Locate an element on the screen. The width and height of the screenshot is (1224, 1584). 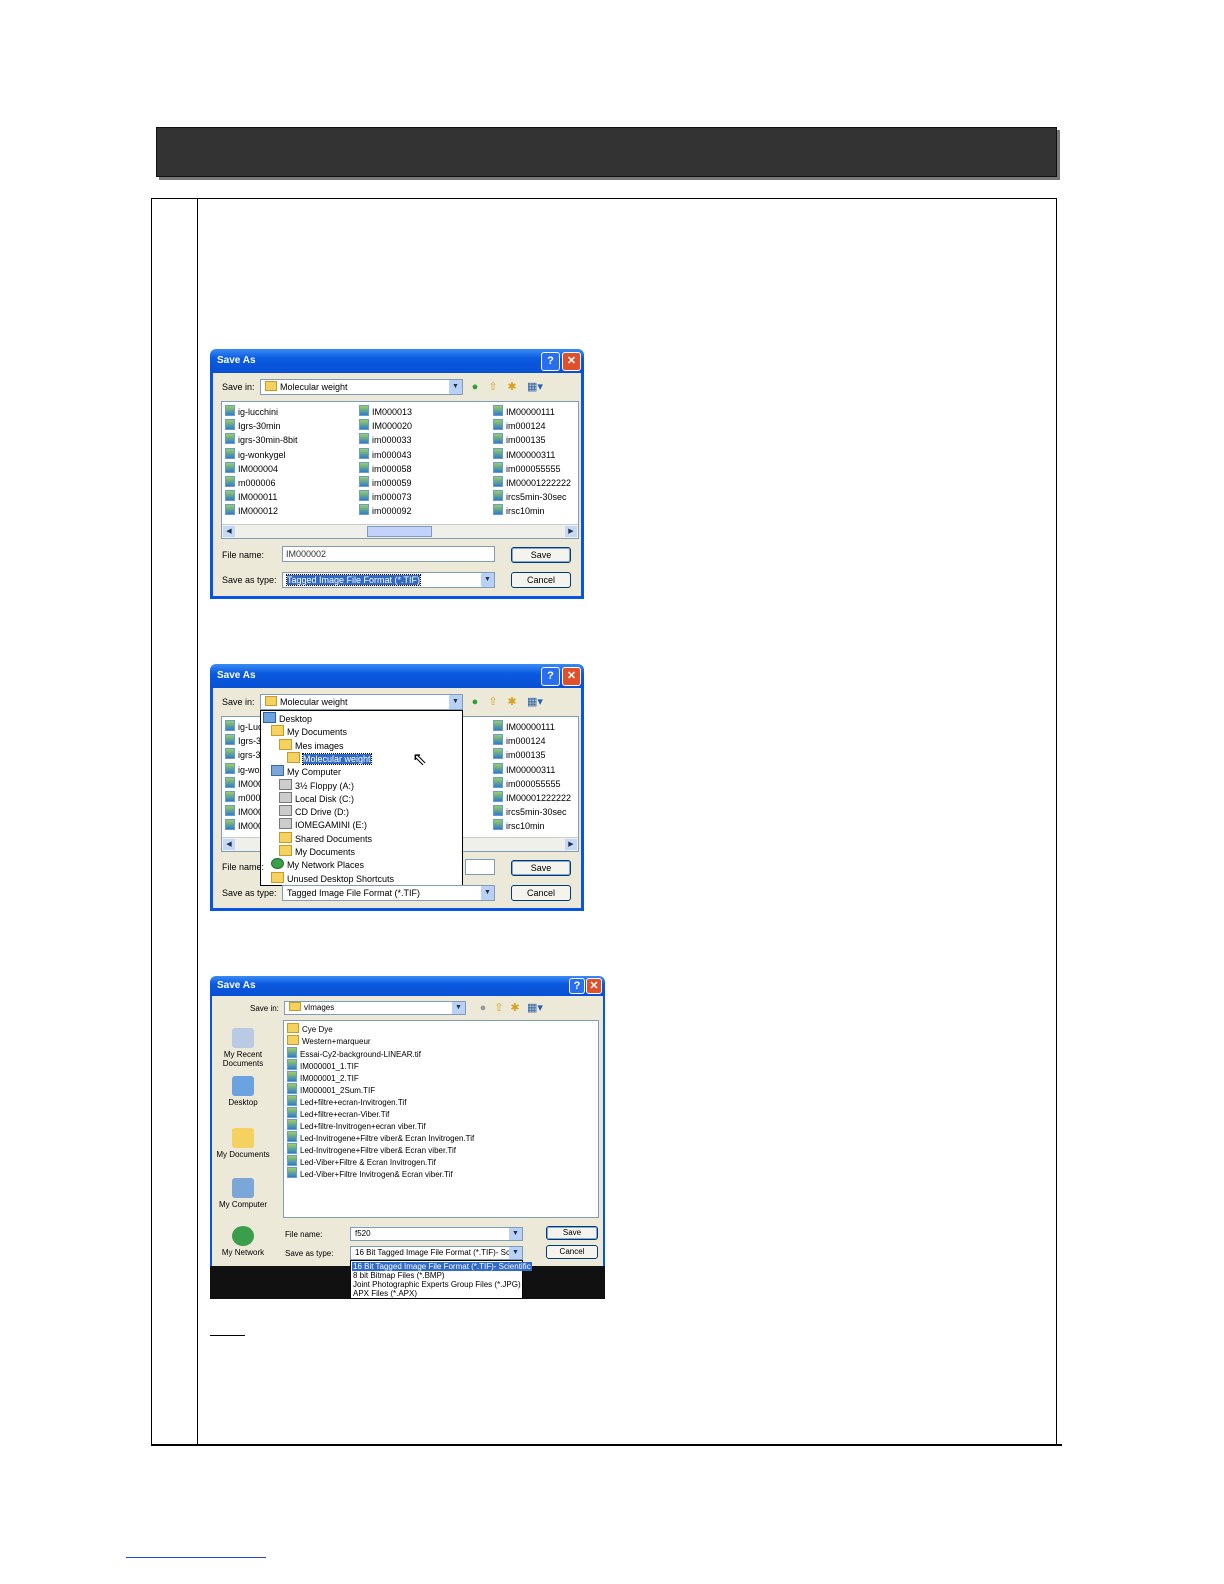
location-item: Mes images is located at coordinates (311, 744).